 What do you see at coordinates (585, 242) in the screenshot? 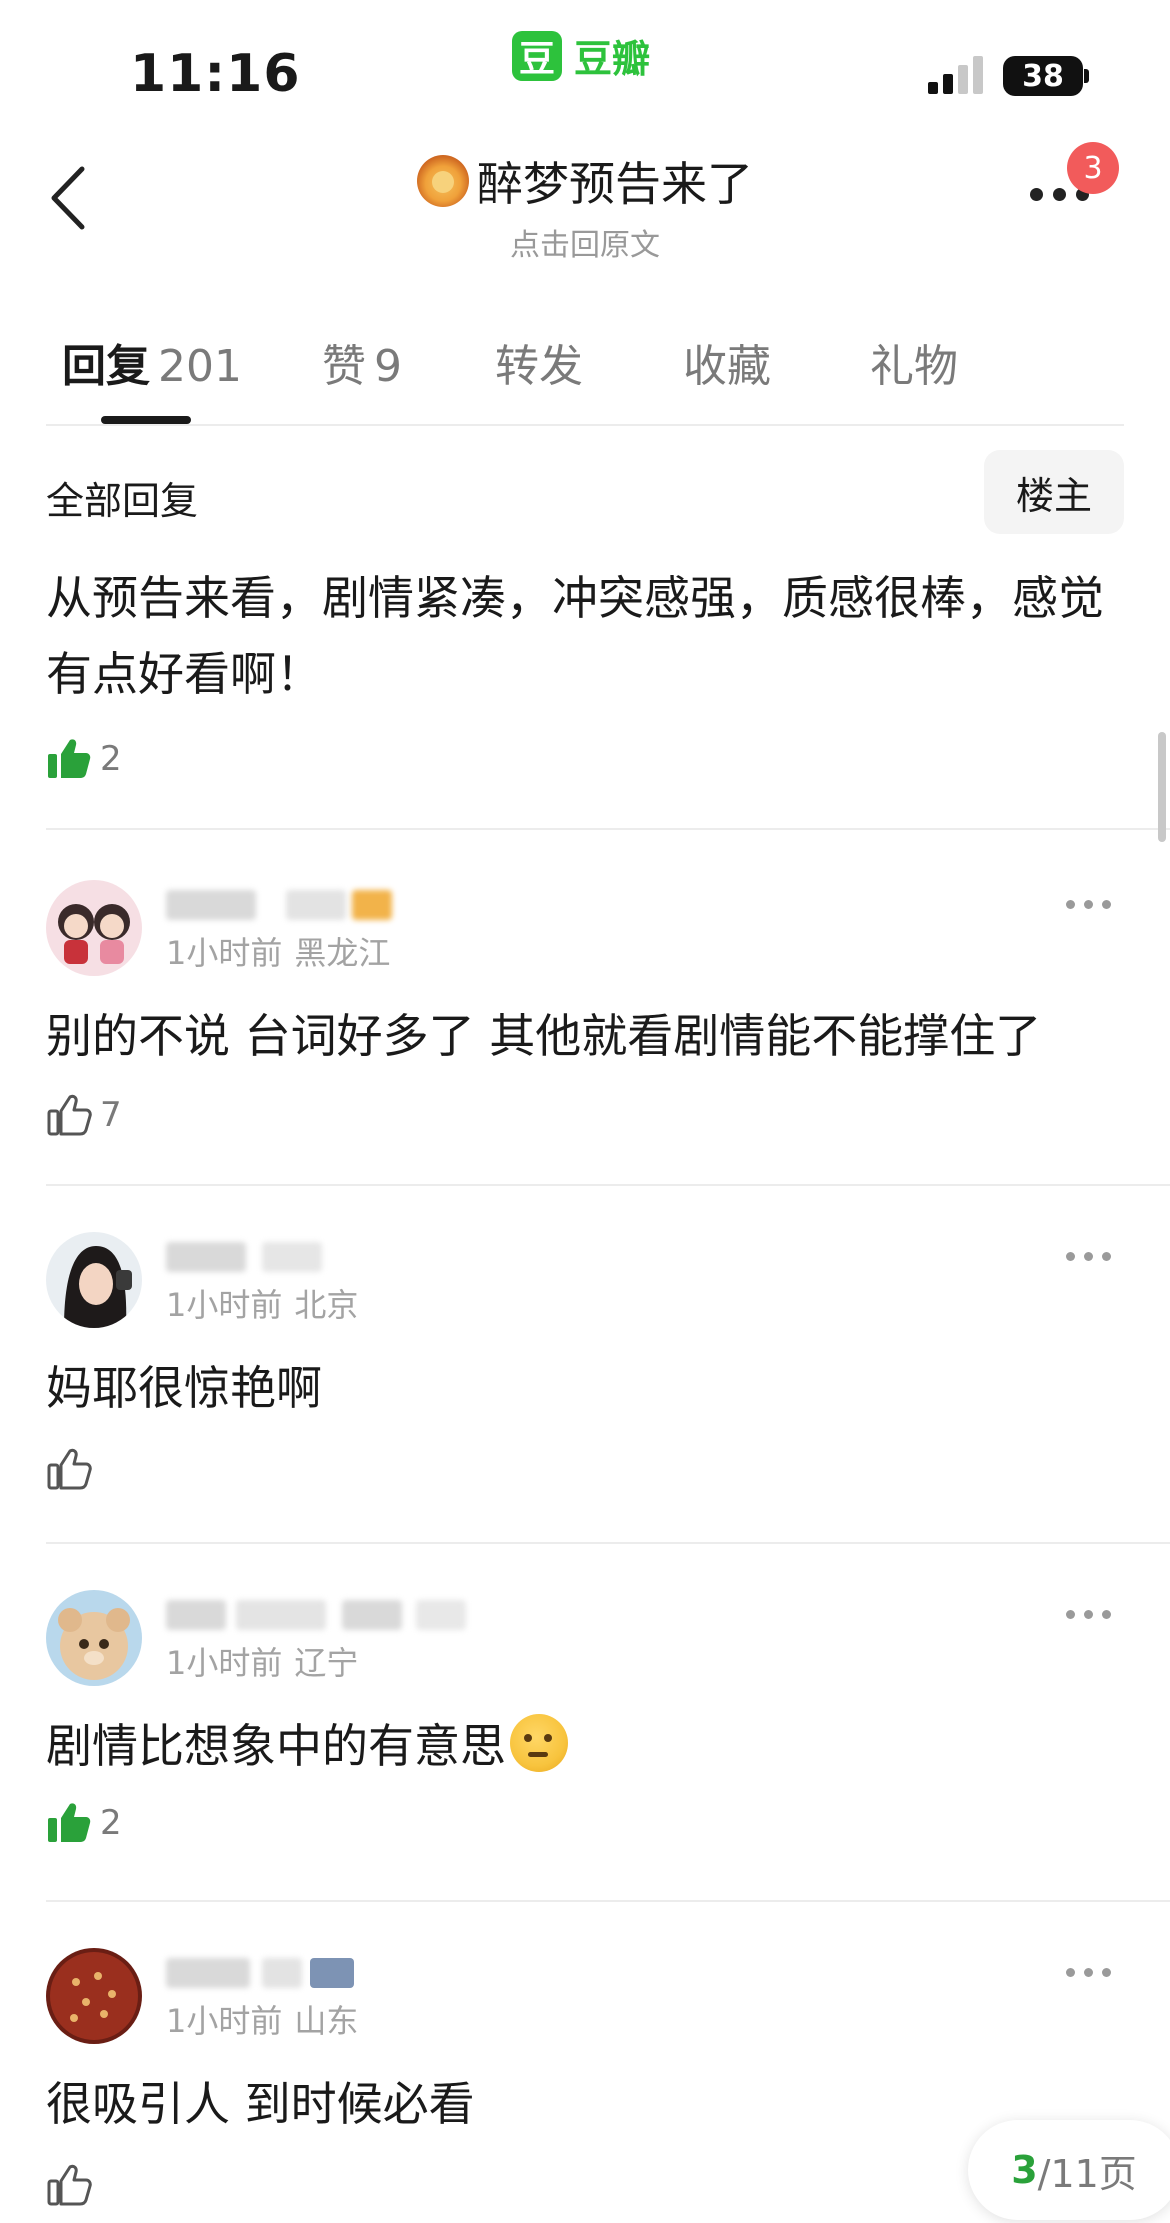
I see `back-to-original-link: 点击回原文` at bounding box center [585, 242].